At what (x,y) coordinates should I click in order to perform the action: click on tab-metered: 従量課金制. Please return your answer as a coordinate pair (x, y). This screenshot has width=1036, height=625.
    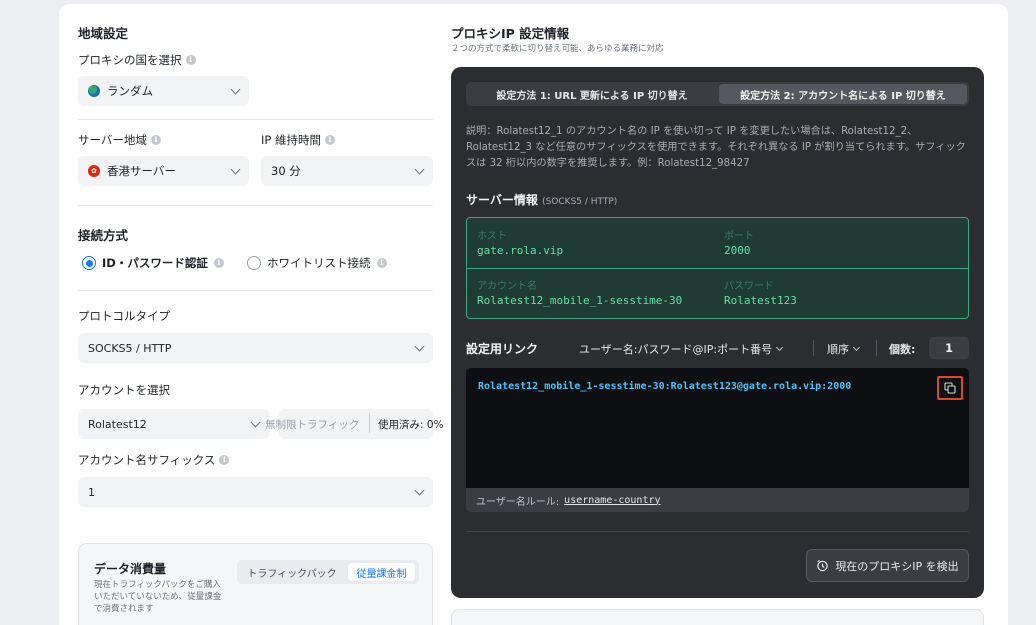
    Looking at the image, I should click on (381, 572).